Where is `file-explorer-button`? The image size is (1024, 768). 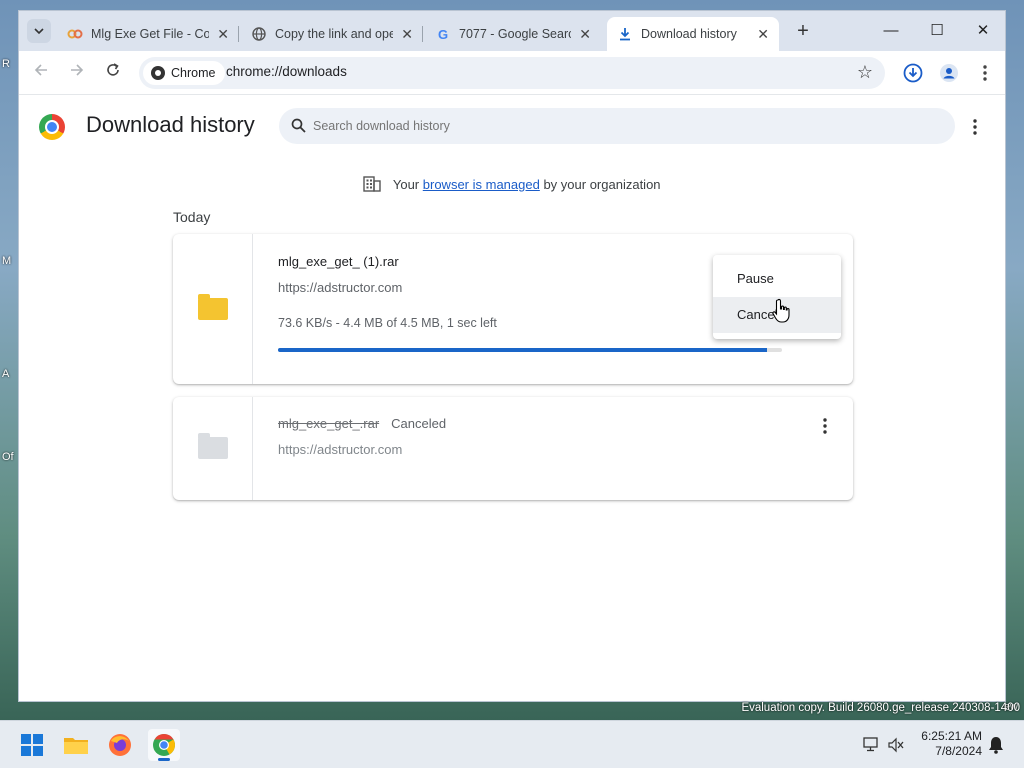 file-explorer-button is located at coordinates (76, 745).